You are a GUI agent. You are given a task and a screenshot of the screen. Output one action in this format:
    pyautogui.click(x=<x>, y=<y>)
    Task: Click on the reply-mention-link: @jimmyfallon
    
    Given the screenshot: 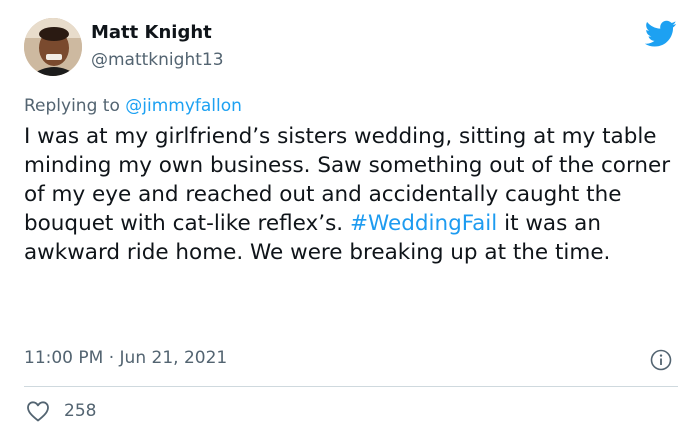 What is the action you would take?
    pyautogui.click(x=183, y=106)
    